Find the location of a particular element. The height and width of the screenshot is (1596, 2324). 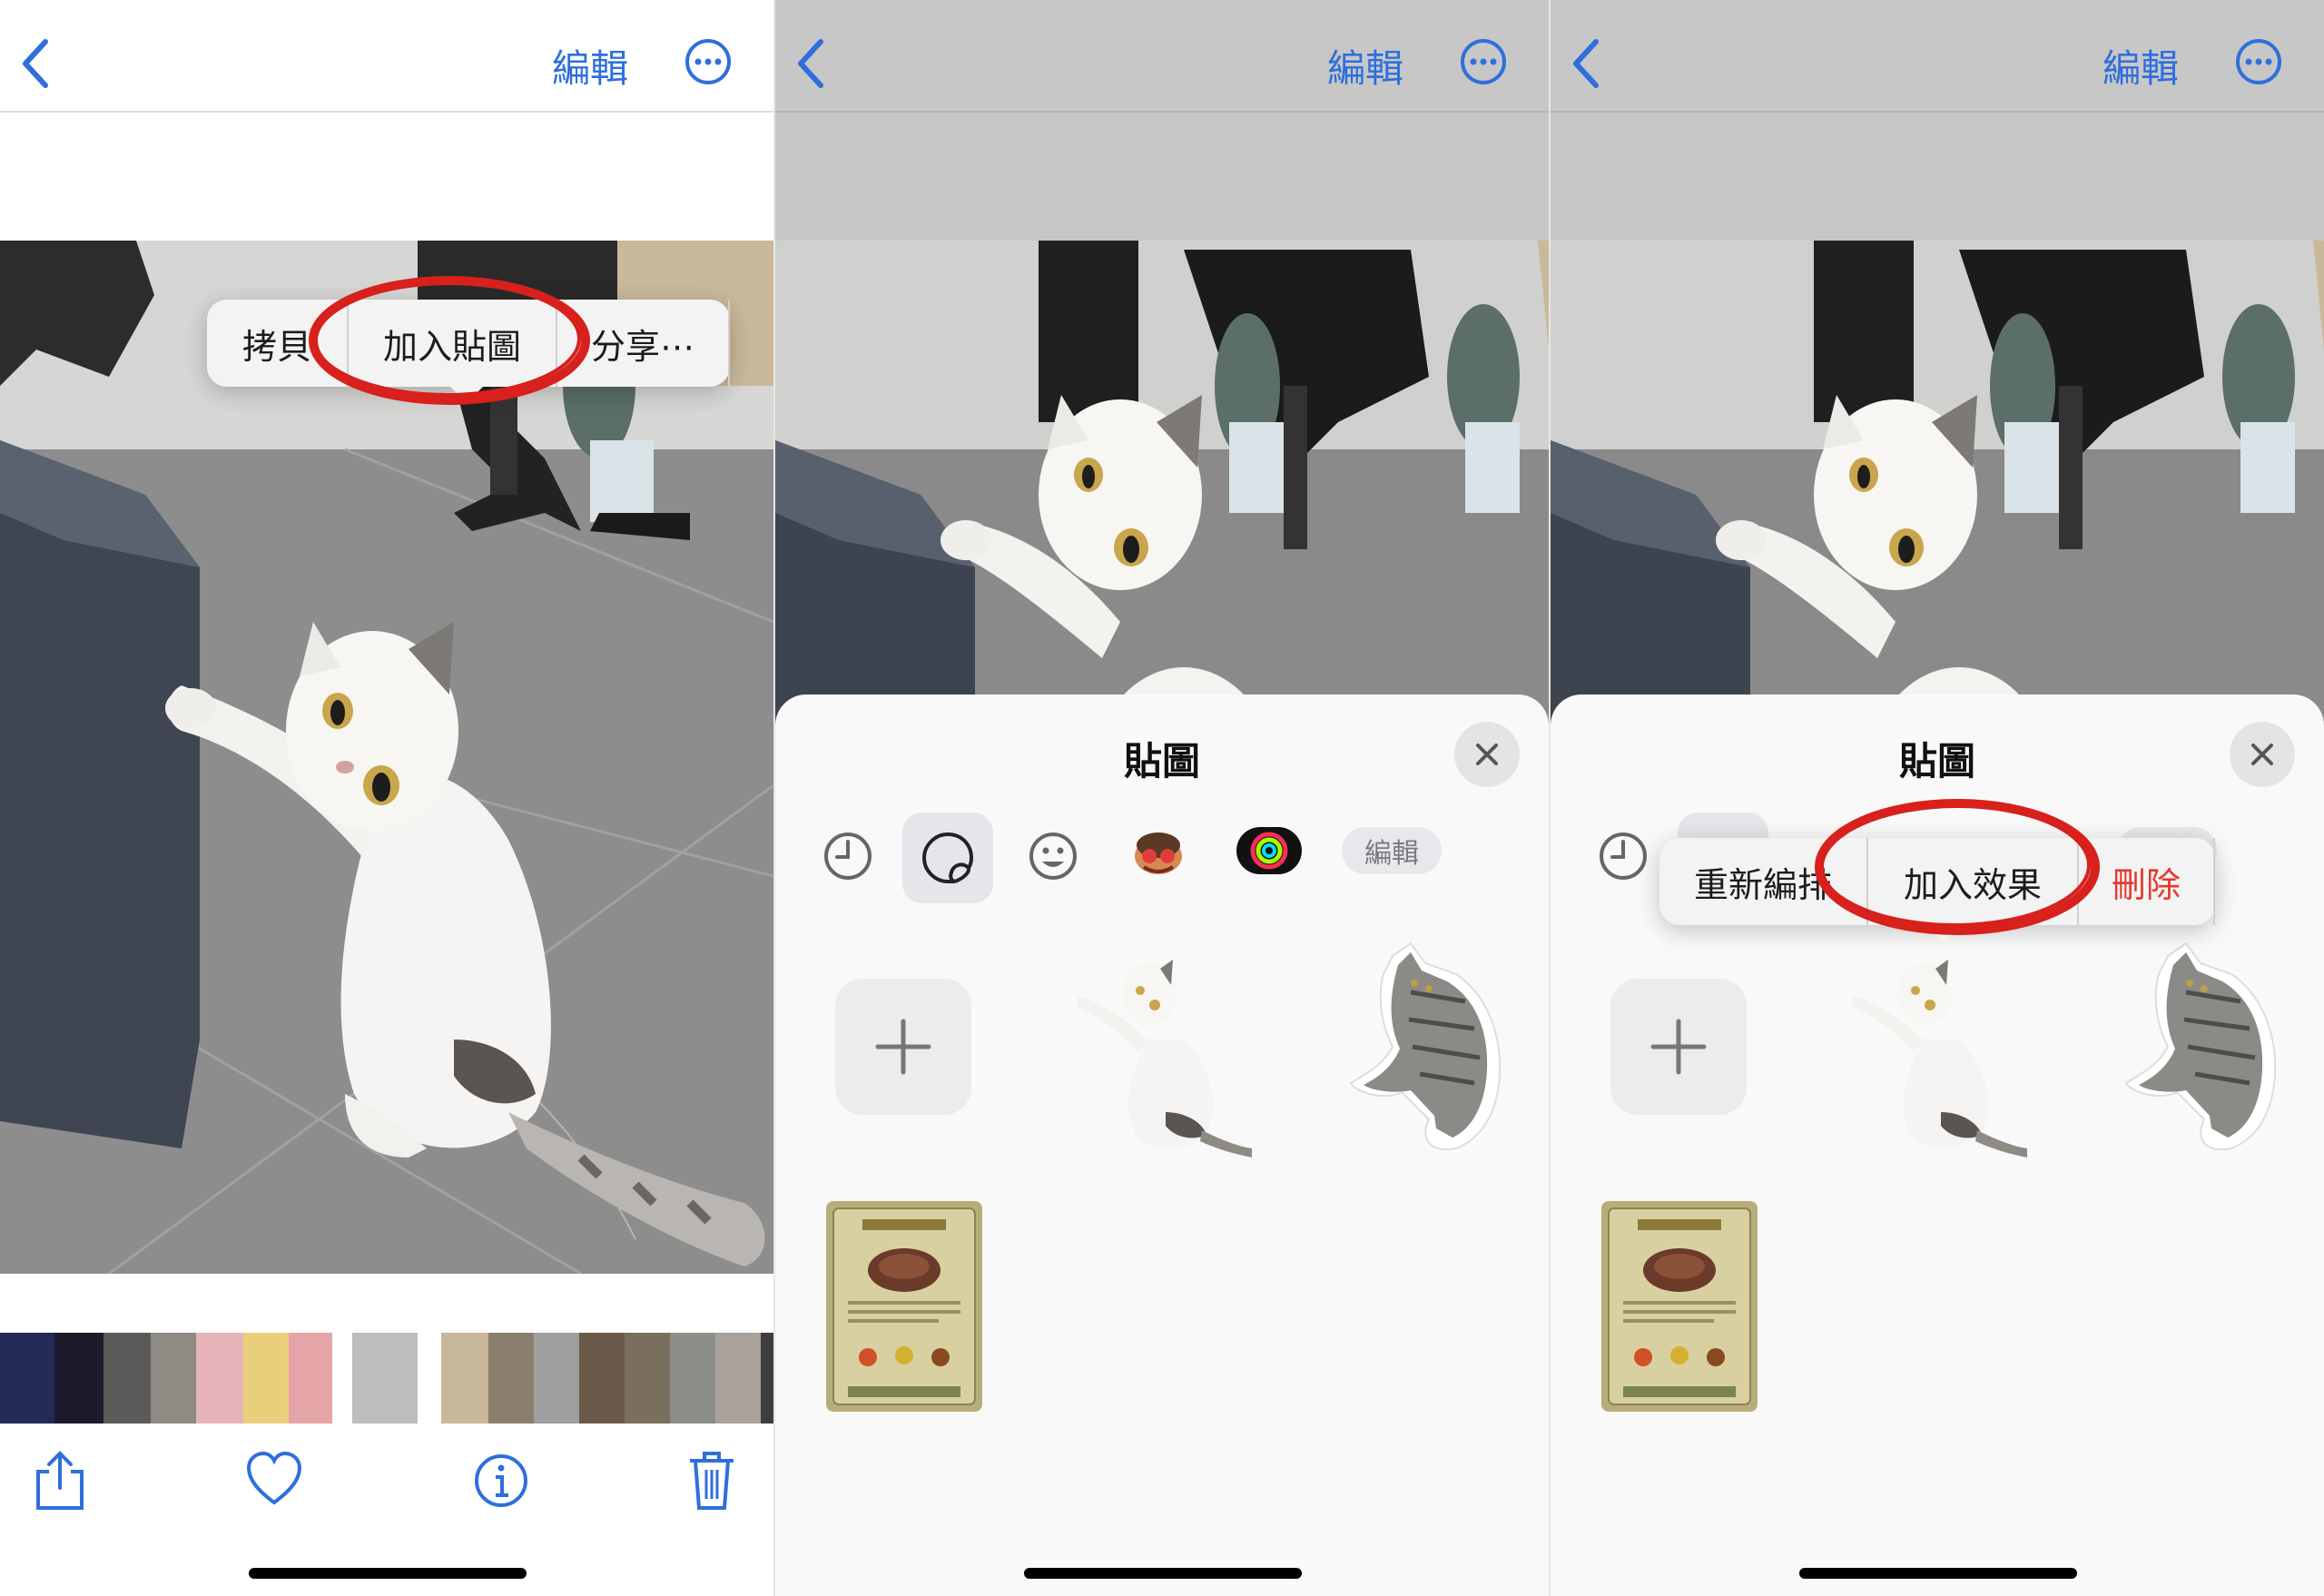

memoji-icon is located at coordinates (1158, 852).